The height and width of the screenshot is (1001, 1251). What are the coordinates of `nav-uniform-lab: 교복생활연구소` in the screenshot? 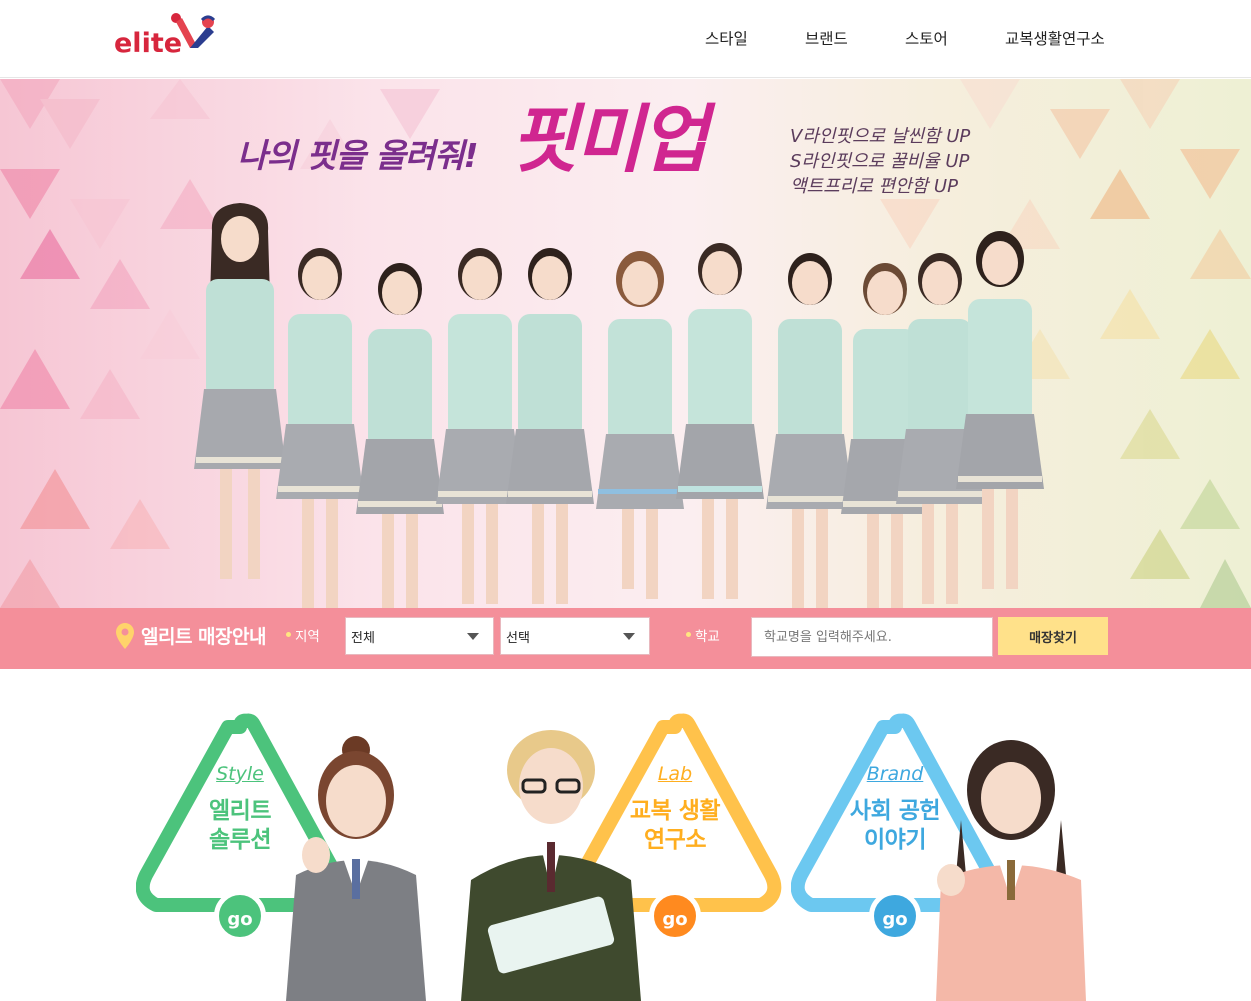 It's located at (1055, 39).